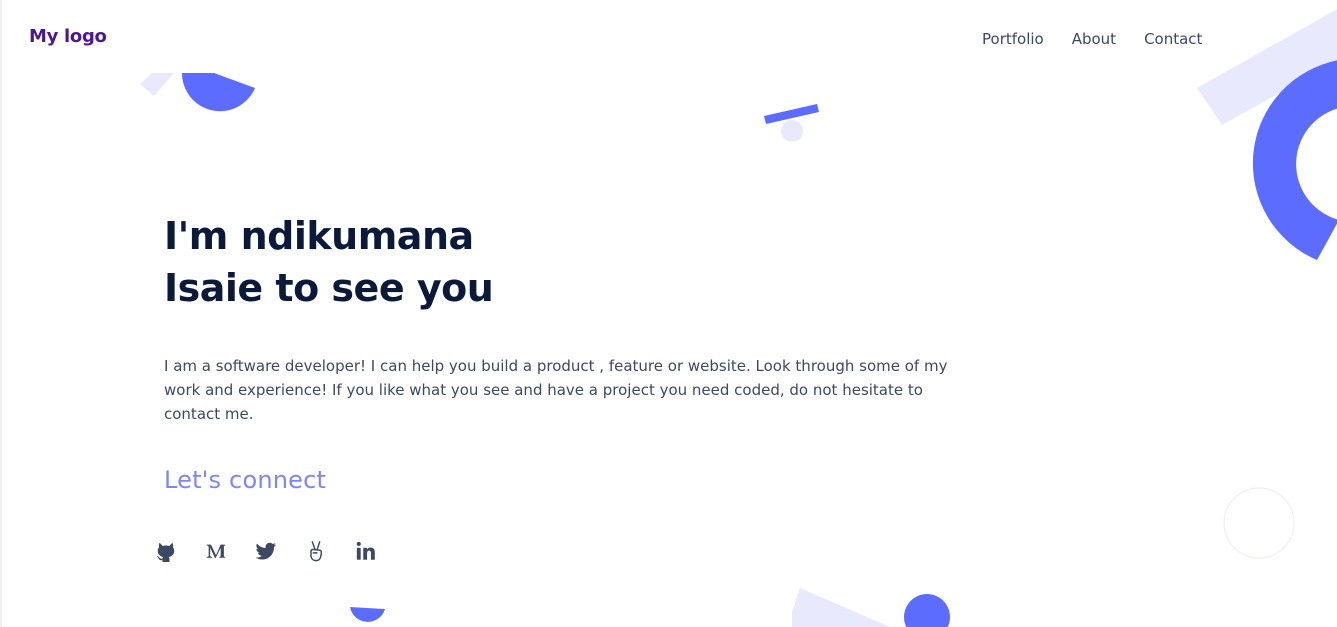  I want to click on hero-headline: I'm ndikumana Isaie to see you, so click(329, 262).